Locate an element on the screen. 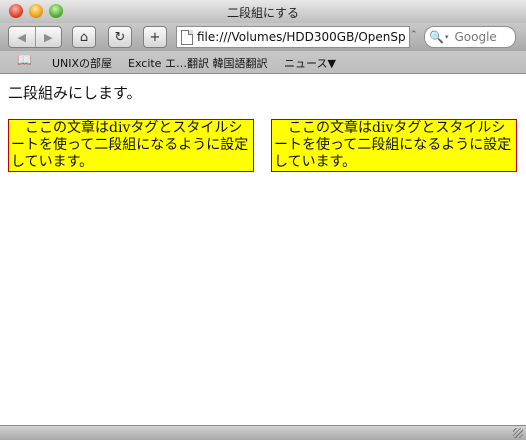 The image size is (526, 440). search-dropdown-icon: ▾ is located at coordinates (447, 37).